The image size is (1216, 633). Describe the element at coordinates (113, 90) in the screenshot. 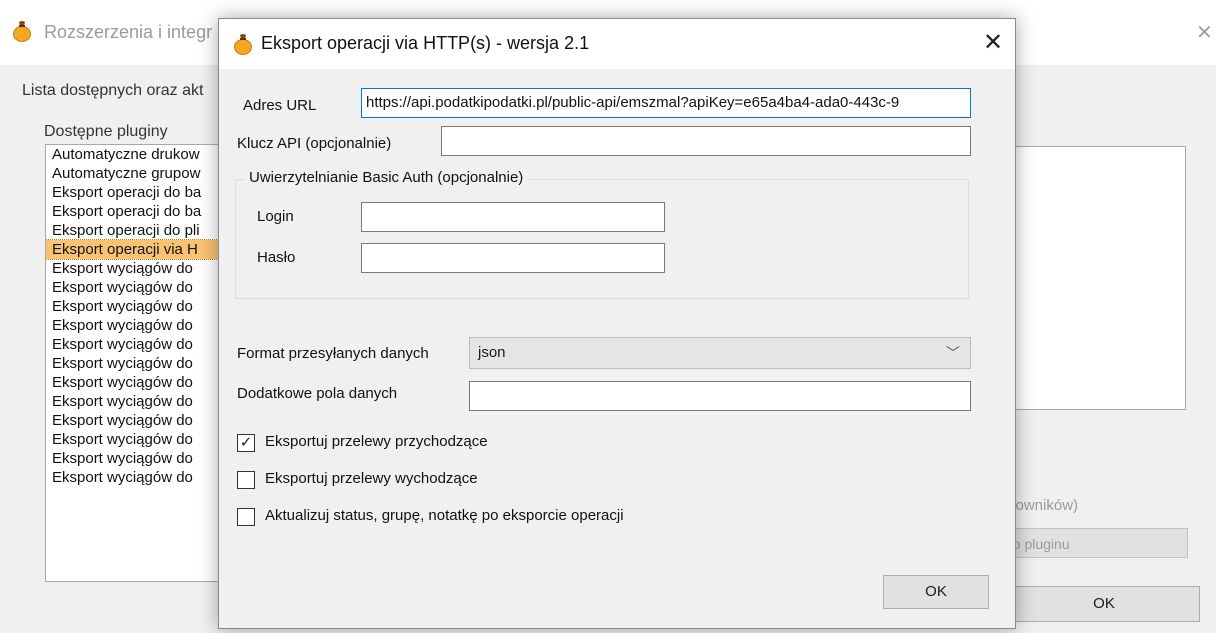

I see `background-description: Lista dostępnych oraz akt` at that location.